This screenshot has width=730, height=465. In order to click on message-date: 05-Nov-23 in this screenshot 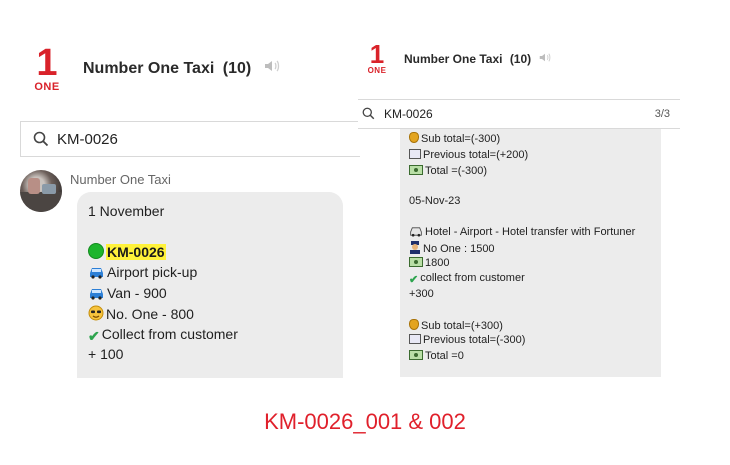, I will do `click(435, 201)`.